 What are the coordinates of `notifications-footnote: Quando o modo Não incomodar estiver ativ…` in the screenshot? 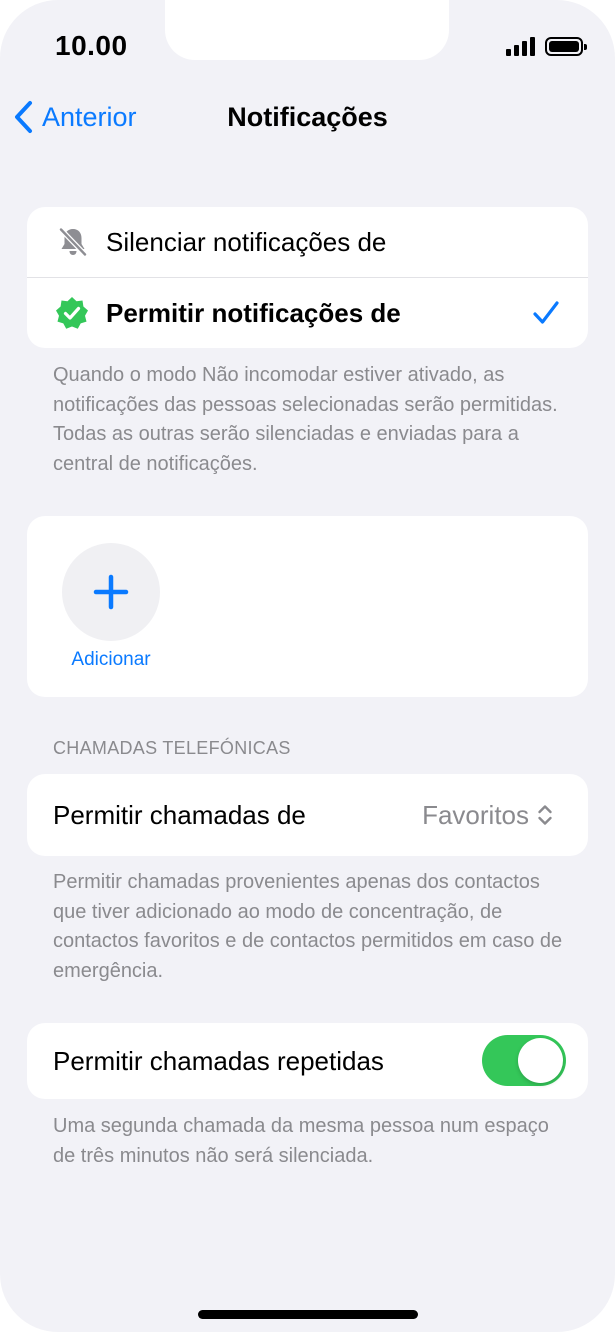 It's located at (305, 419).